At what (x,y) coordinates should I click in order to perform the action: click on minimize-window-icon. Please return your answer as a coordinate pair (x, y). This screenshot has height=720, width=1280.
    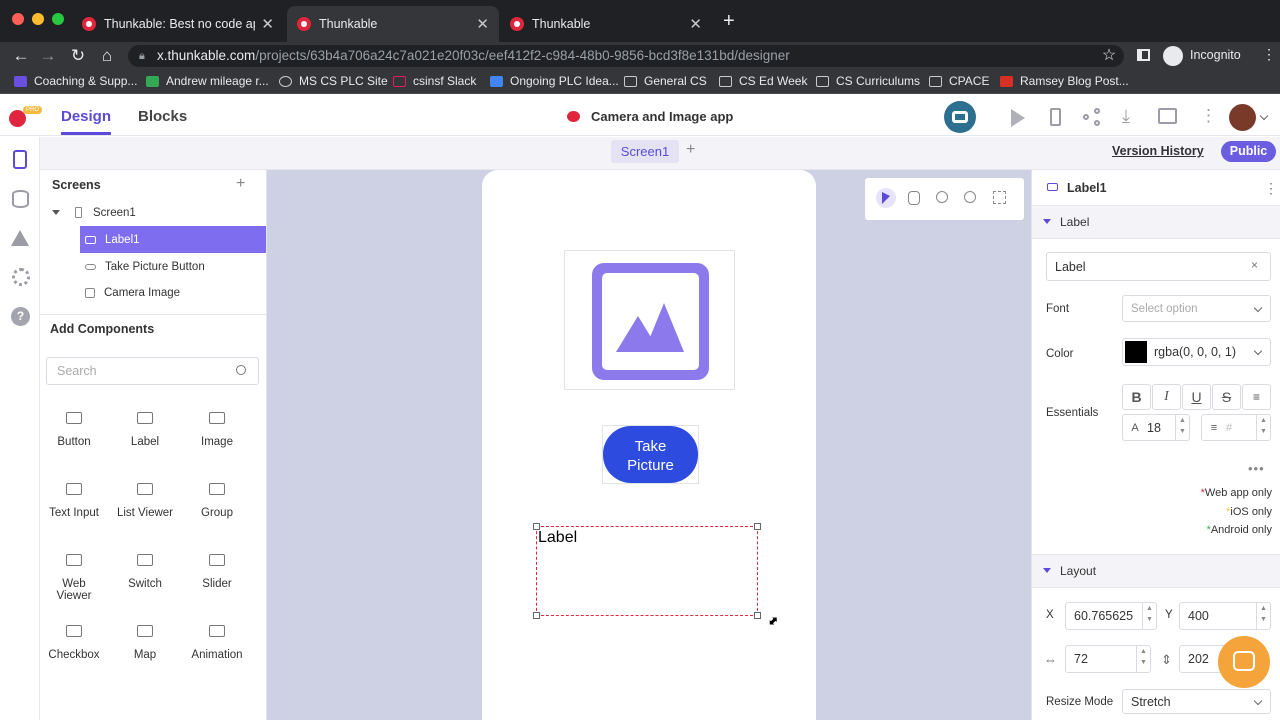
    Looking at the image, I should click on (38, 19).